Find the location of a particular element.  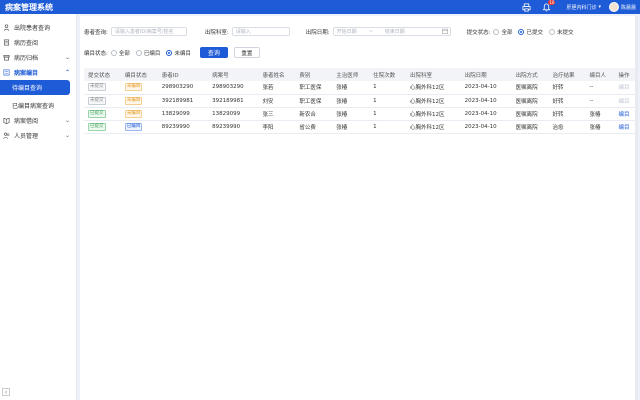

sidebar-item-record-review: 病历查阅 is located at coordinates (38, 42).